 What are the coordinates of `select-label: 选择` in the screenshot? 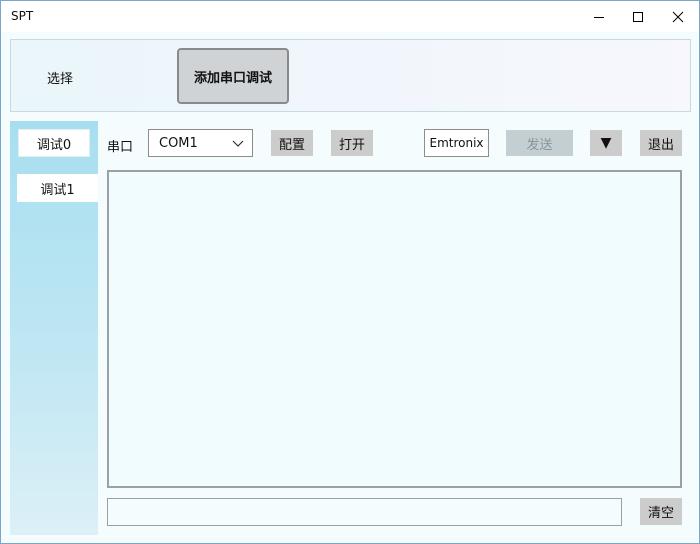 It's located at (60, 79).